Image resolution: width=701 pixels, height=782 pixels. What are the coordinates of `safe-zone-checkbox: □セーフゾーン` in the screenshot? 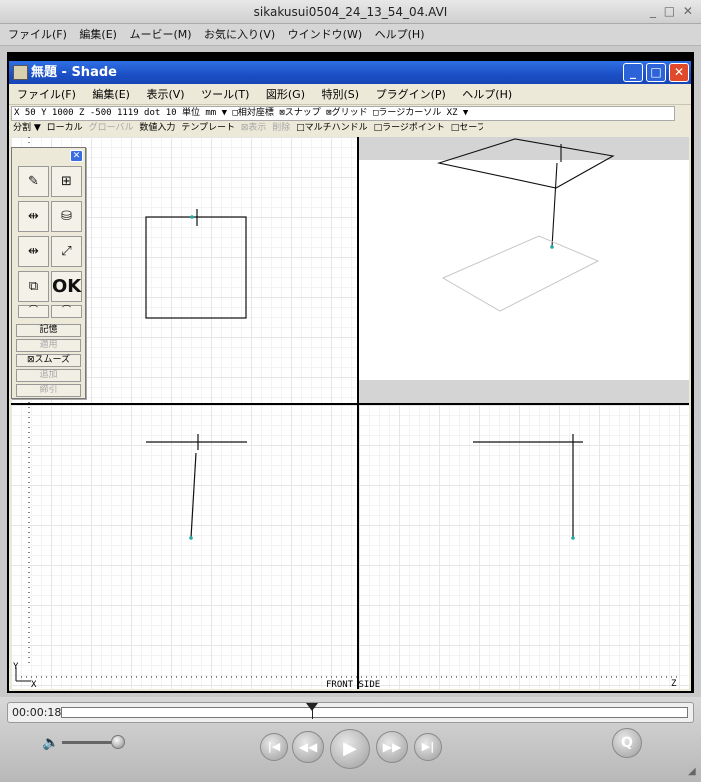 It's located at (467, 128).